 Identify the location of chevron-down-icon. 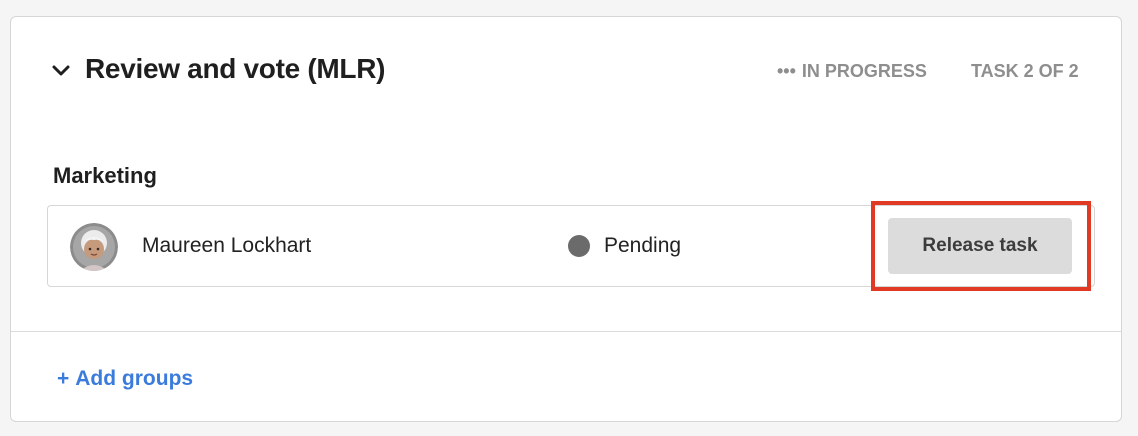
(61, 71).